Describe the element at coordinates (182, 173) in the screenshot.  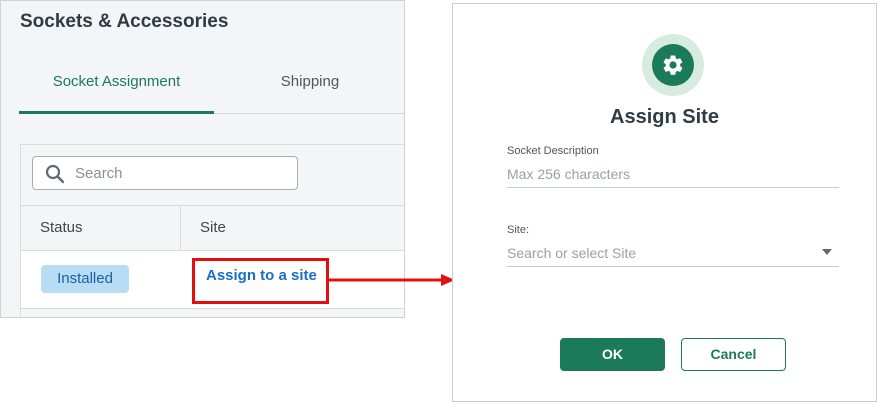
I see `search-input` at that location.